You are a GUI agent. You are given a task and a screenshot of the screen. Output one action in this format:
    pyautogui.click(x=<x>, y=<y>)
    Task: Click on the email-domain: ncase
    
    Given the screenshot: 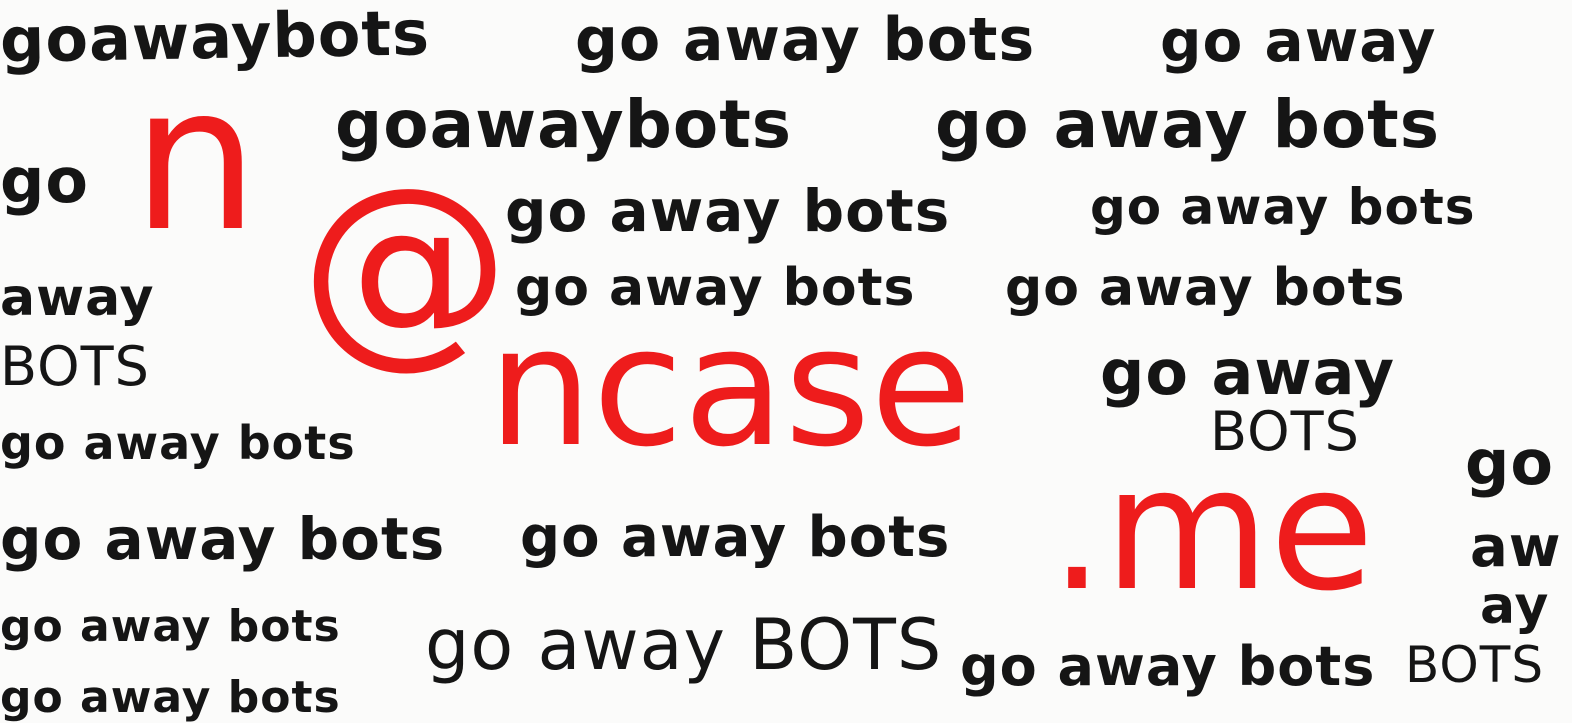 What is the action you would take?
    pyautogui.click(x=730, y=387)
    